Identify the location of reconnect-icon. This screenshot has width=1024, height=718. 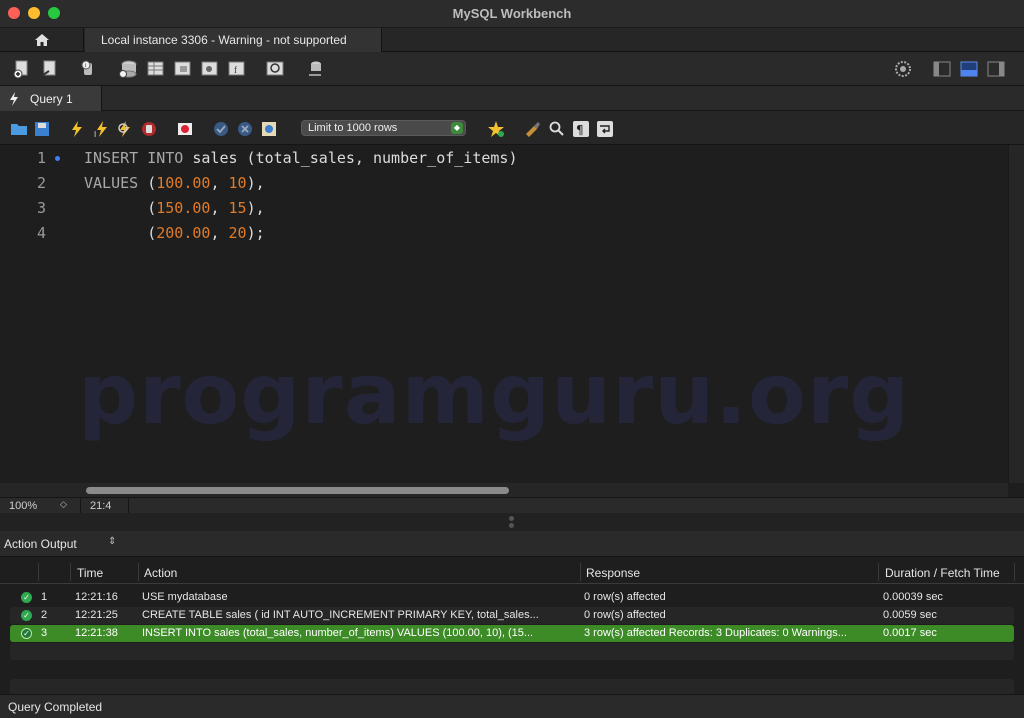
(315, 69).